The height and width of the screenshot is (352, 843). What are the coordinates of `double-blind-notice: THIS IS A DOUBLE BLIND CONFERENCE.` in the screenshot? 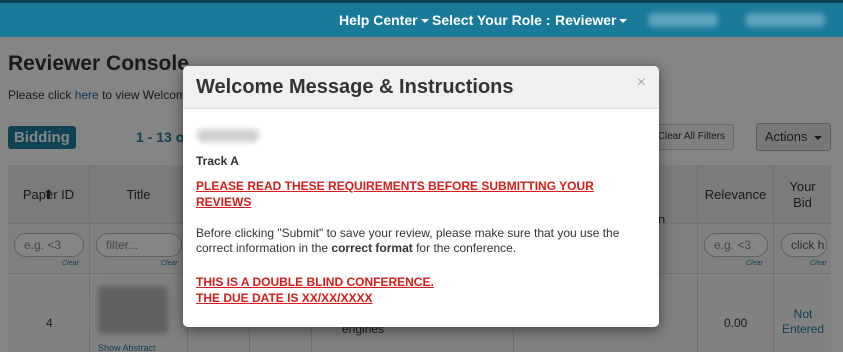 It's located at (315, 282).